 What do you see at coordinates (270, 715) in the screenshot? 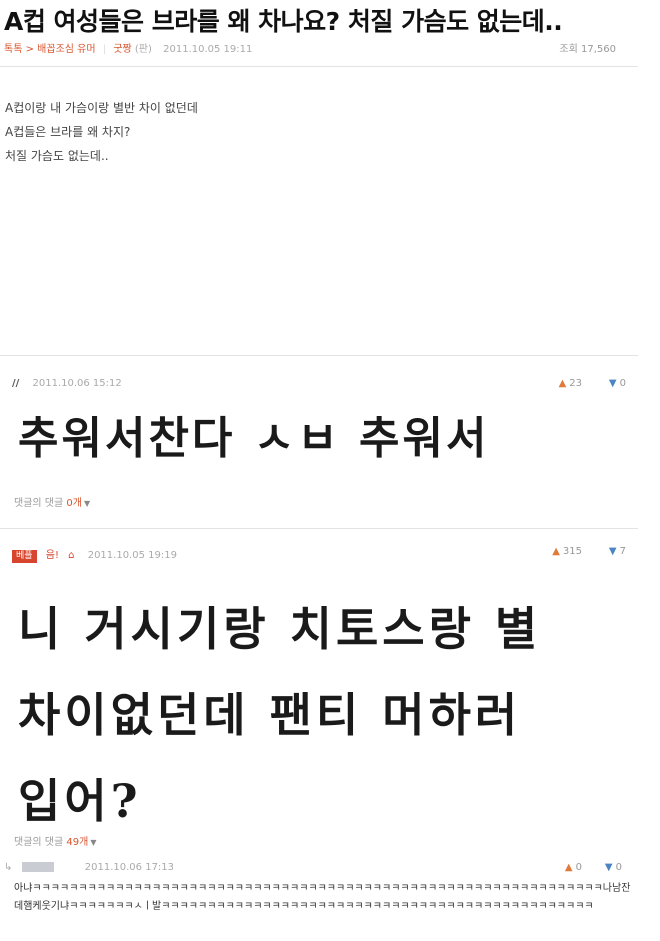
I see `comment-text-line: 차이없던데 팬티 머하러` at bounding box center [270, 715].